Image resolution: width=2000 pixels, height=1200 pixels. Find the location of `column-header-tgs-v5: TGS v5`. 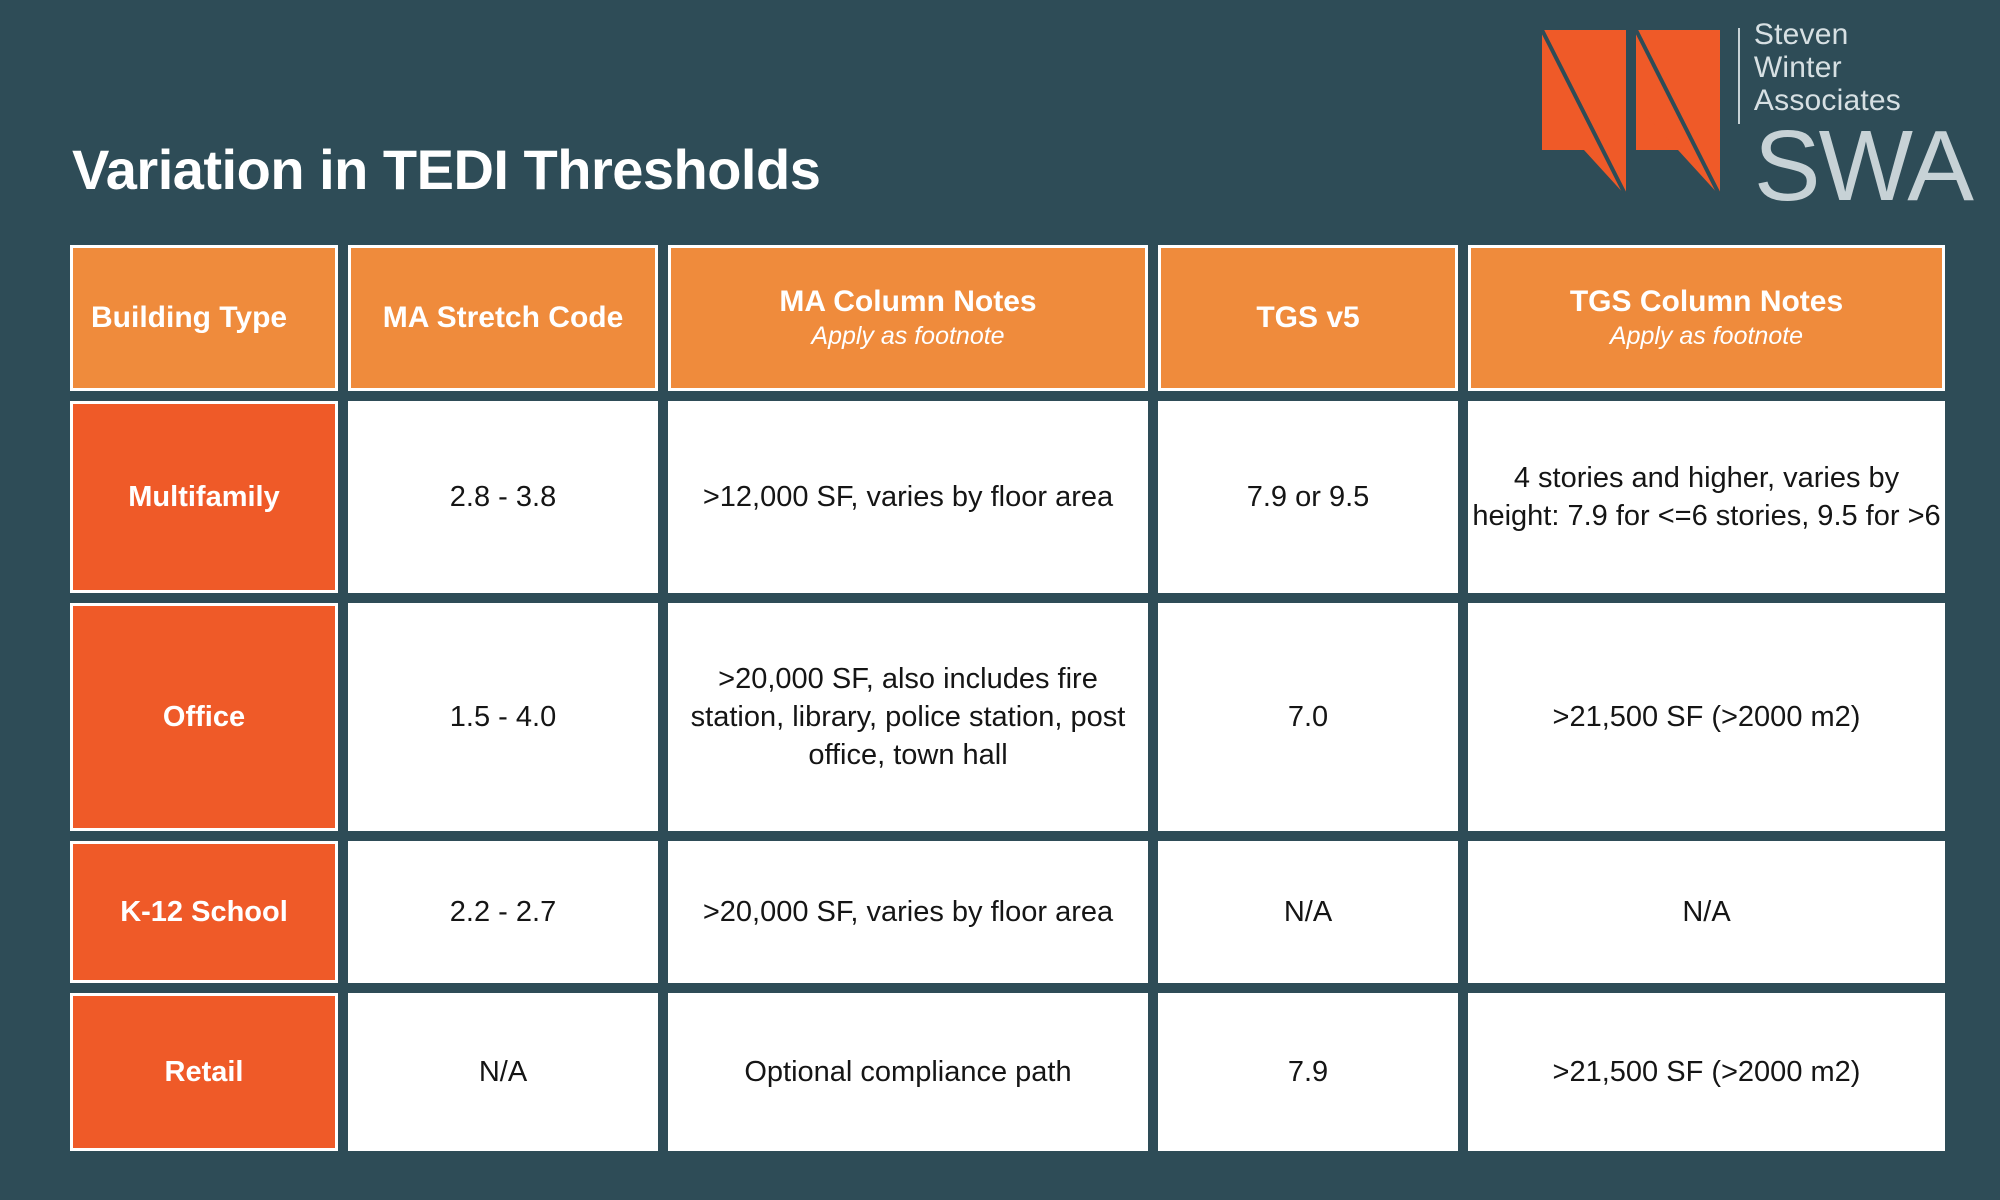

column-header-tgs-v5: TGS v5 is located at coordinates (1308, 318).